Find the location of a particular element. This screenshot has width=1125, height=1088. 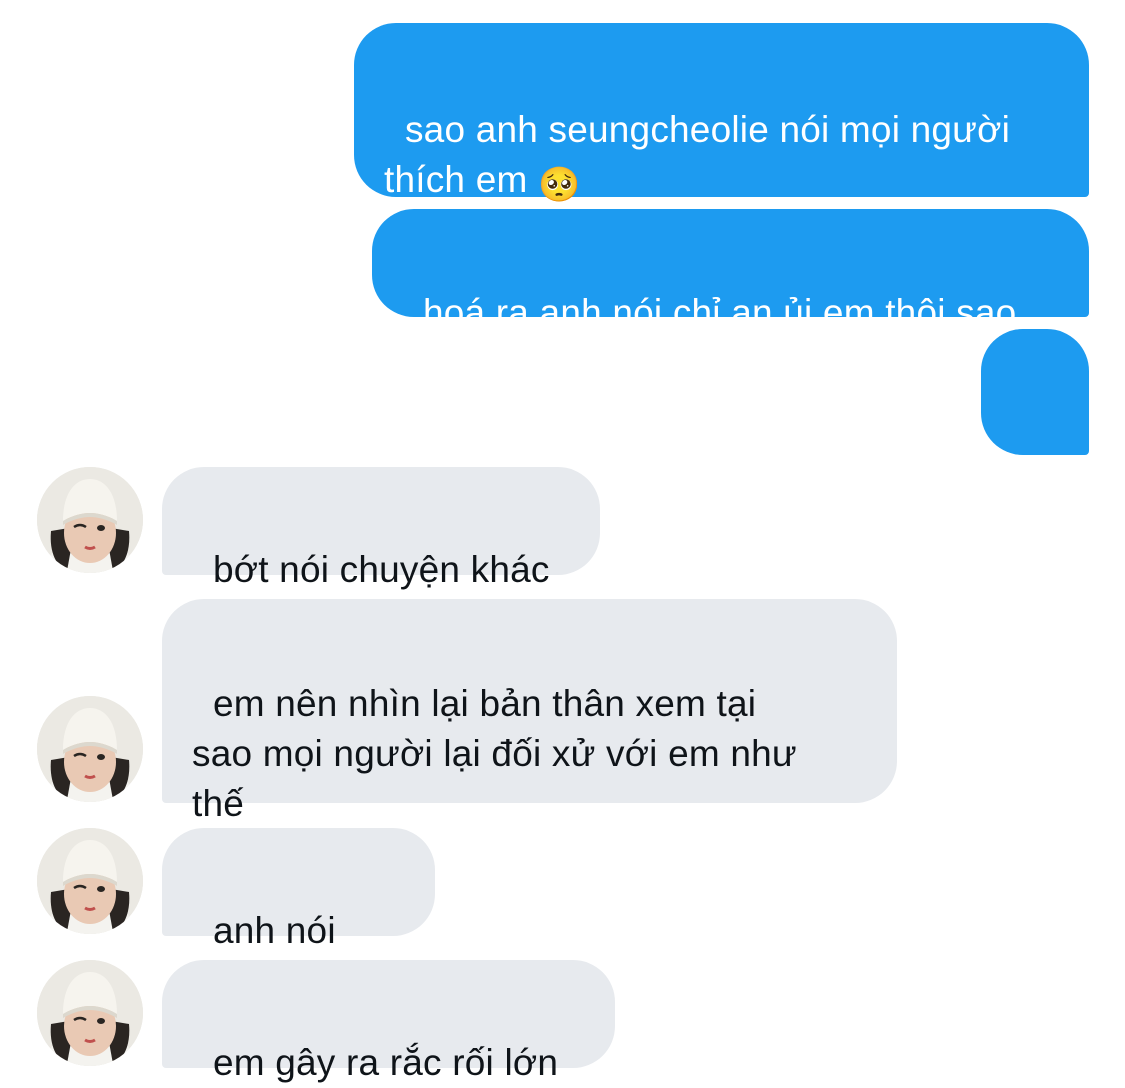

received-message: bớt nói chuyện khác is located at coordinates (381, 528).